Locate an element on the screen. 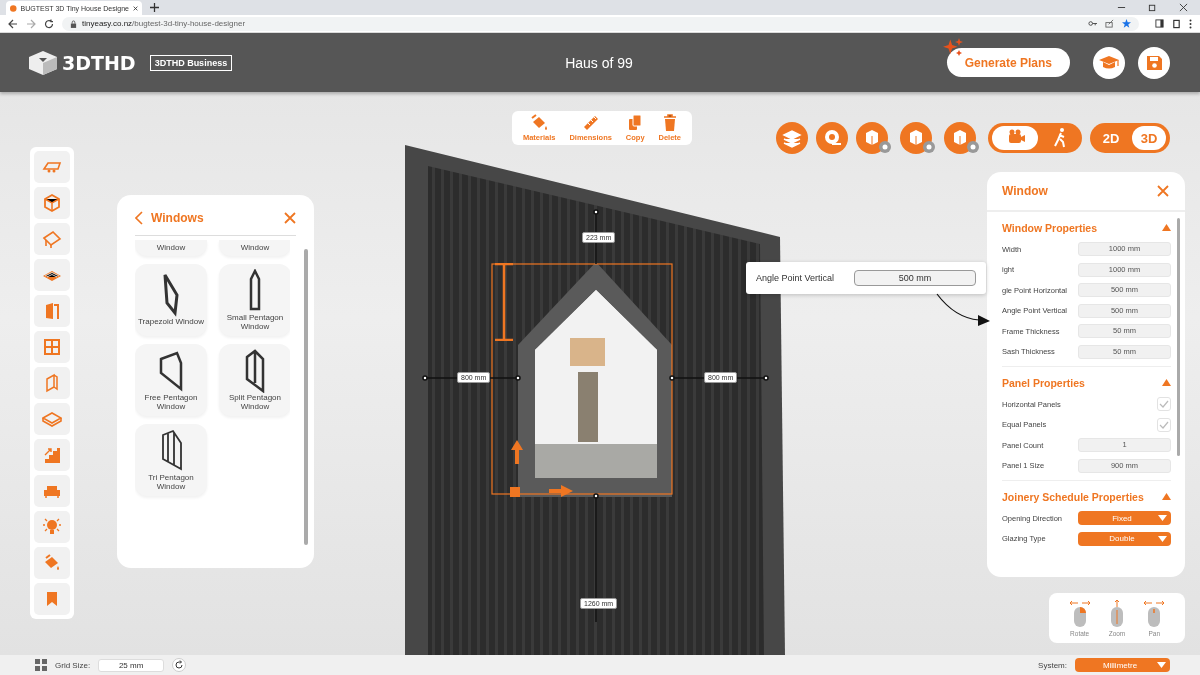  window-icon is located at coordinates (52, 347).